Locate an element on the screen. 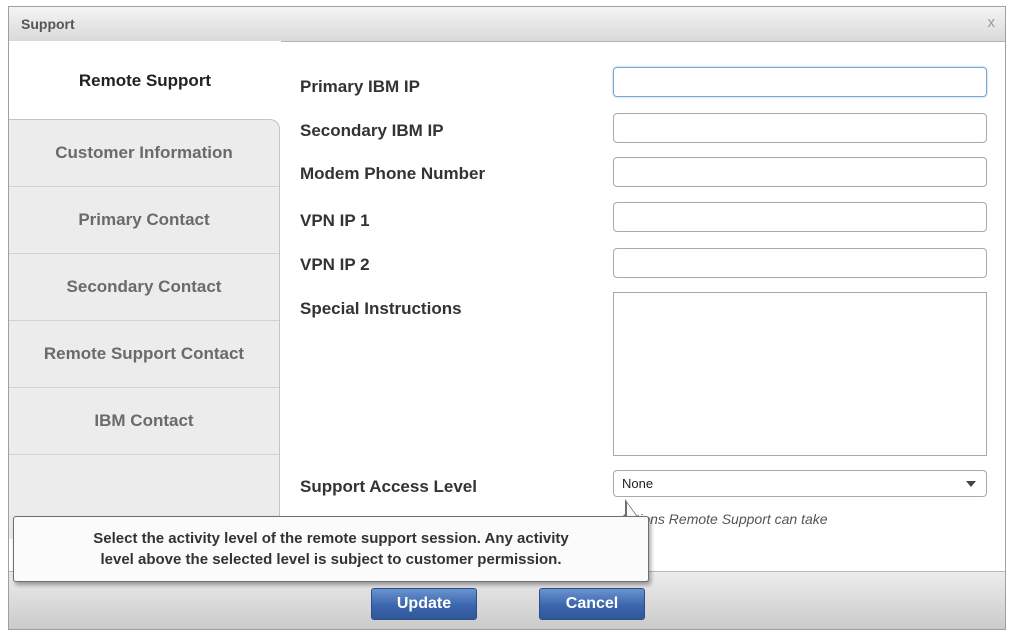  secondary-ibm-ip-input is located at coordinates (800, 128).